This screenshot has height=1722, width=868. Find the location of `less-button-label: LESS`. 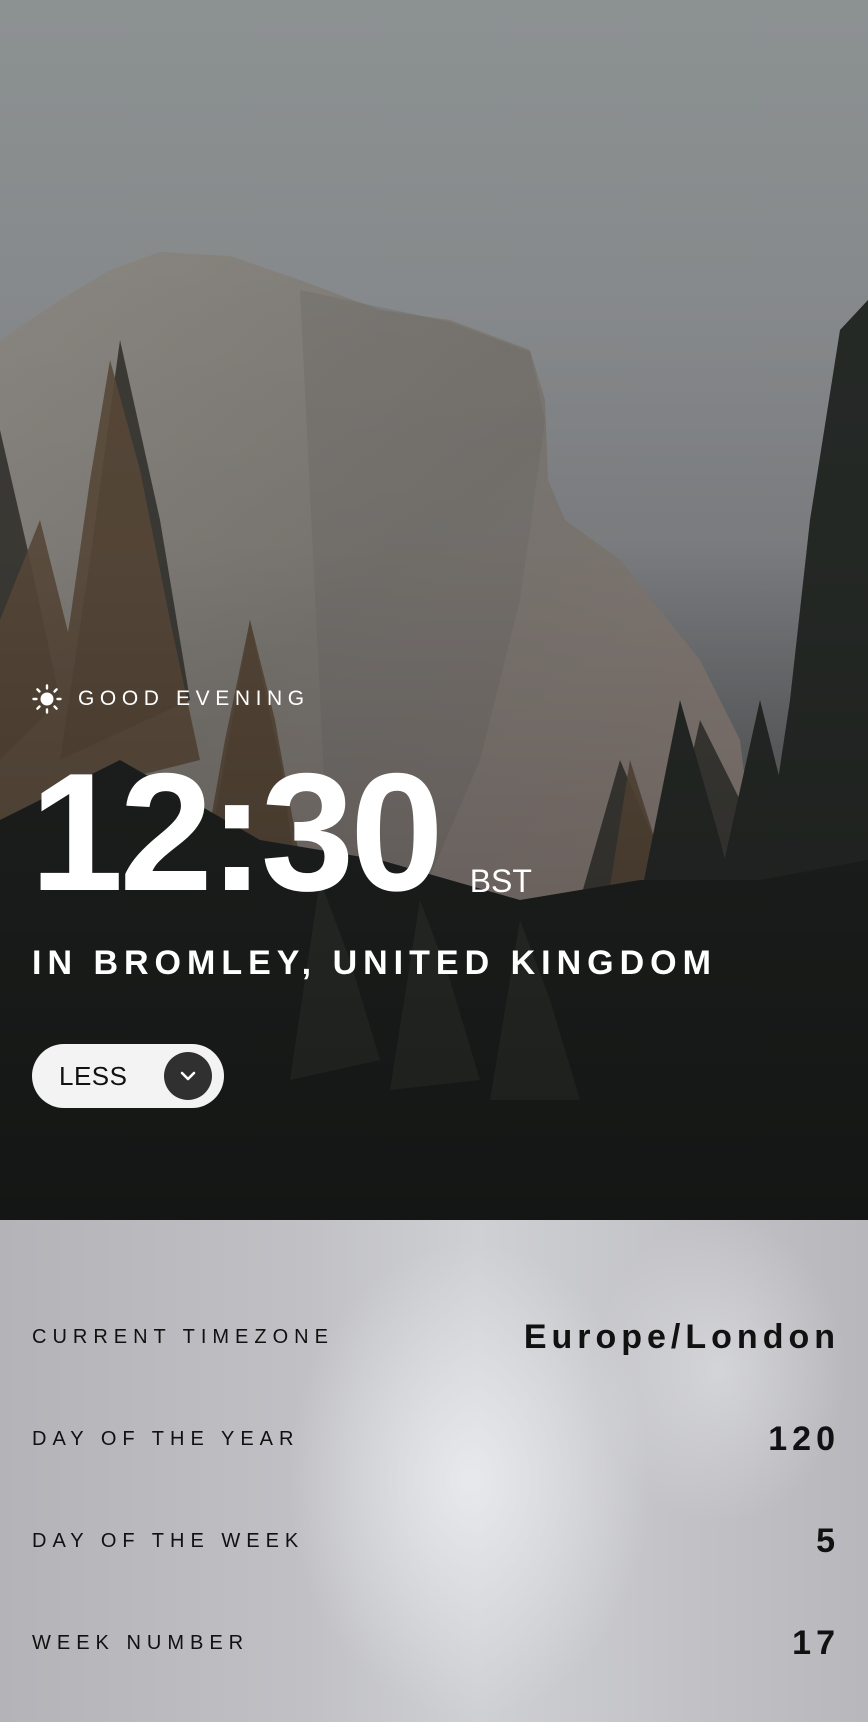

less-button-label: LESS is located at coordinates (93, 1075).